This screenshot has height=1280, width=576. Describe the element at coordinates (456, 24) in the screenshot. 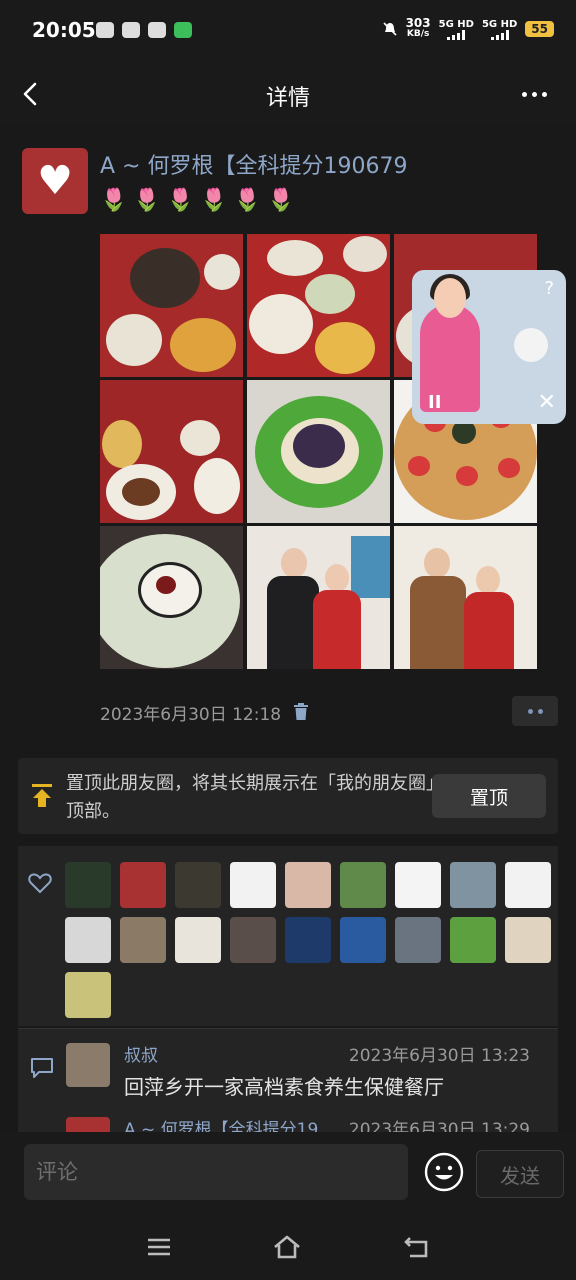

I see `net-label-1: 5G HD` at that location.